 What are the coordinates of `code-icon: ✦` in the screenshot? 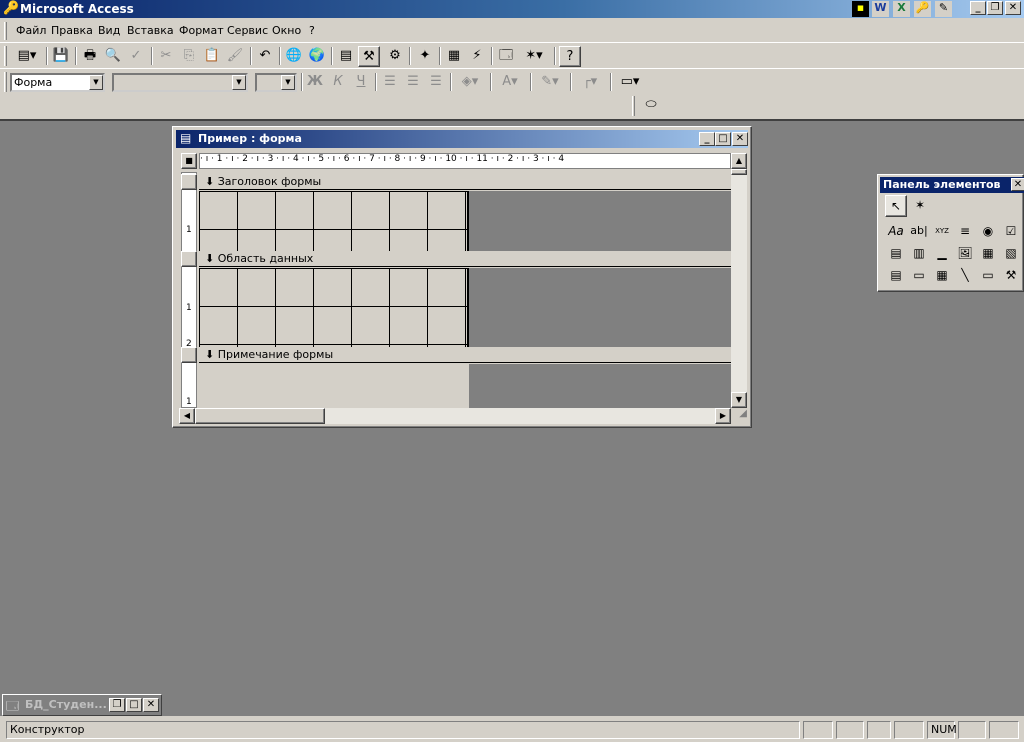 It's located at (425, 56).